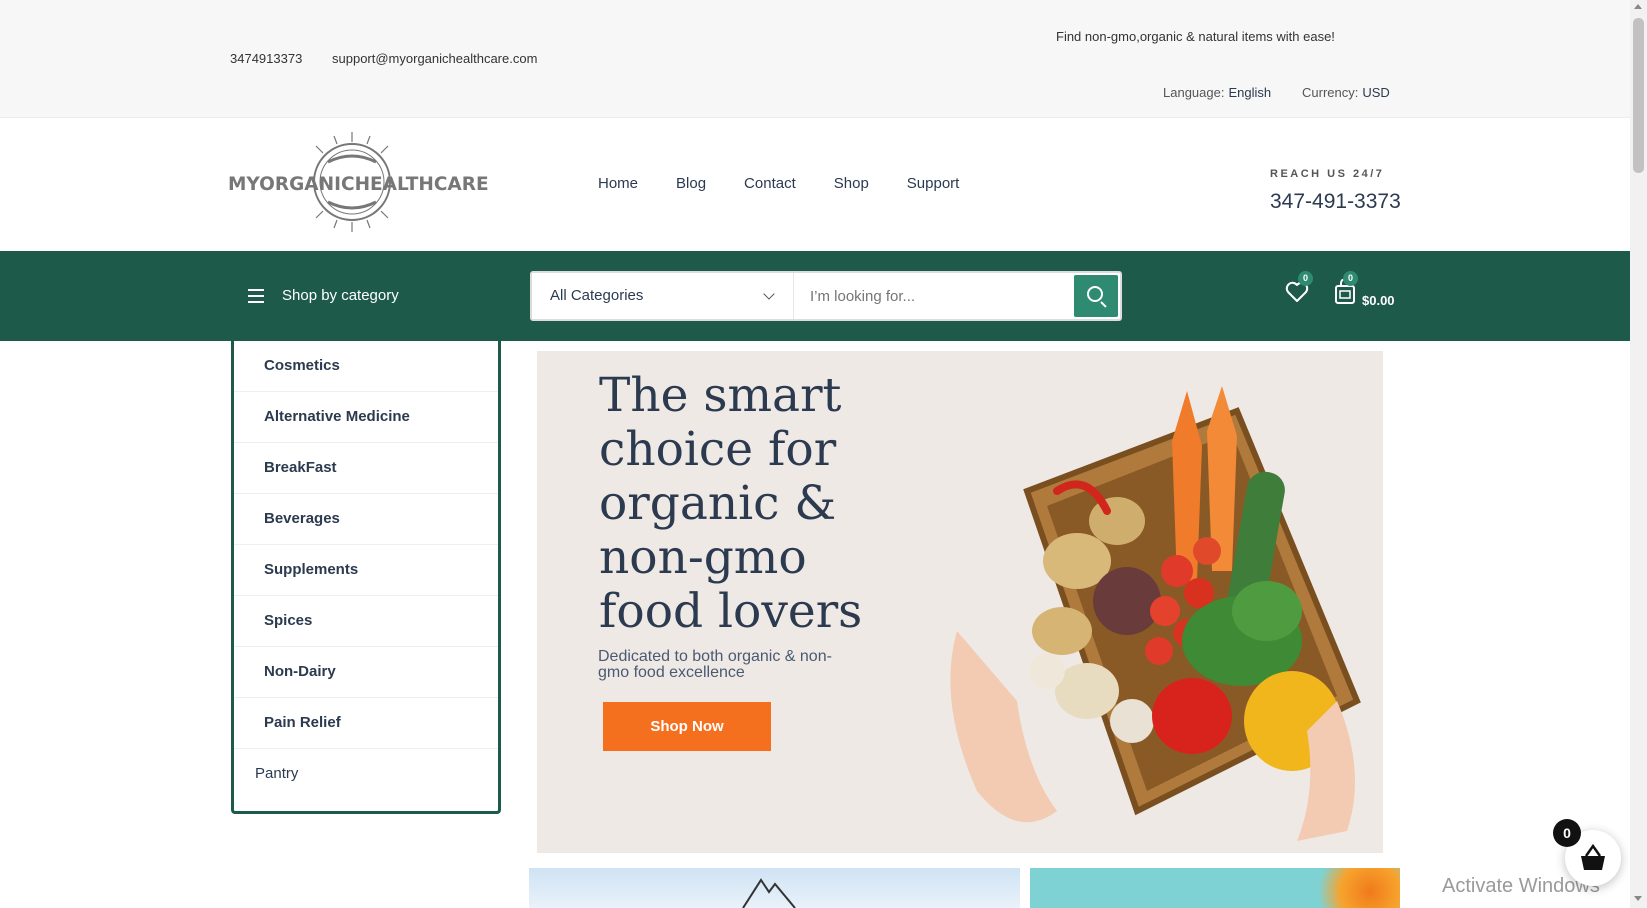 Image resolution: width=1647 pixels, height=908 pixels. I want to click on scroll-up-arrow-icon, so click(1638, 6).